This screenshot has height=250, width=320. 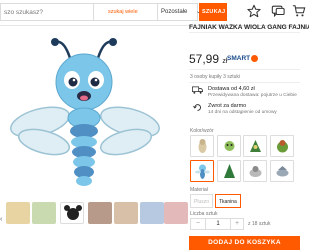 I want to click on return-policy: 14 dni na odstąpienie od umowy, so click(x=242, y=112).